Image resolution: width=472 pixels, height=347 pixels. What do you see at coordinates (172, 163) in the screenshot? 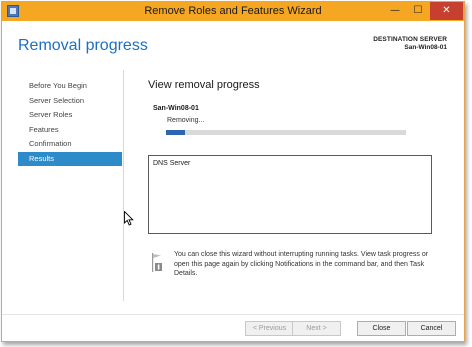
I see `result-item: DNS Server` at bounding box center [172, 163].